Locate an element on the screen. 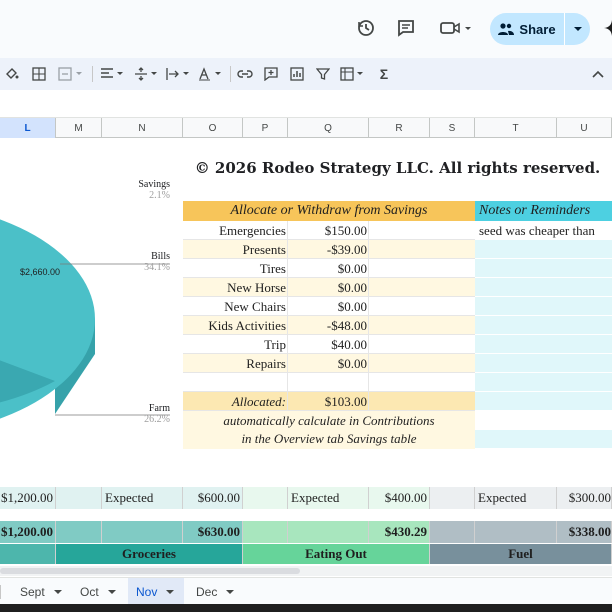  expected-value-groceries: $600.00 is located at coordinates (213, 498).